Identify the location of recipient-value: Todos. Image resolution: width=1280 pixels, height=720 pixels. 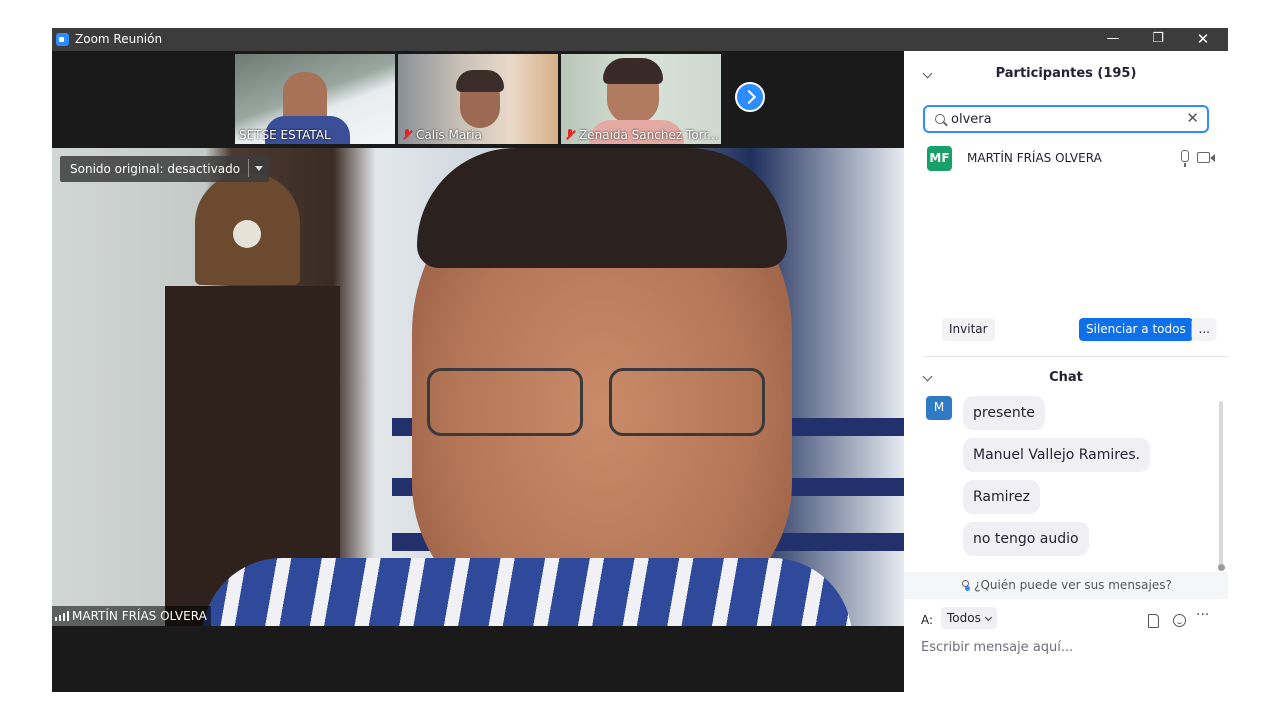
(964, 618).